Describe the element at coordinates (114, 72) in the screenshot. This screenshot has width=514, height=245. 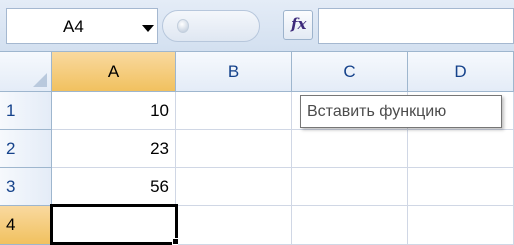
I see `column-header-a: A` at that location.